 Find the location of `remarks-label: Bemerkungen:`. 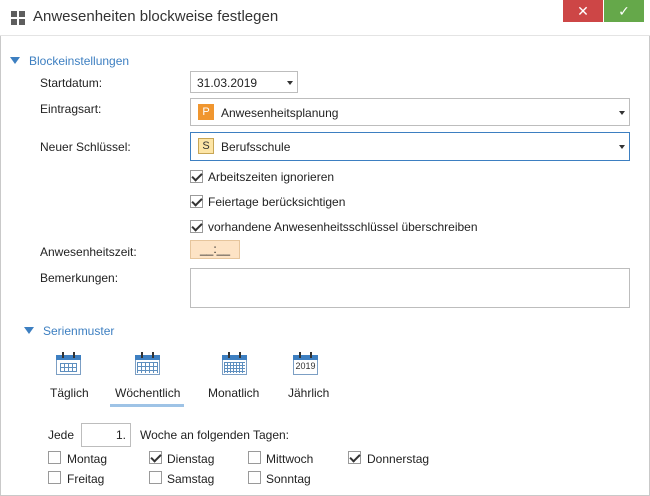

remarks-label: Bemerkungen: is located at coordinates (79, 278).